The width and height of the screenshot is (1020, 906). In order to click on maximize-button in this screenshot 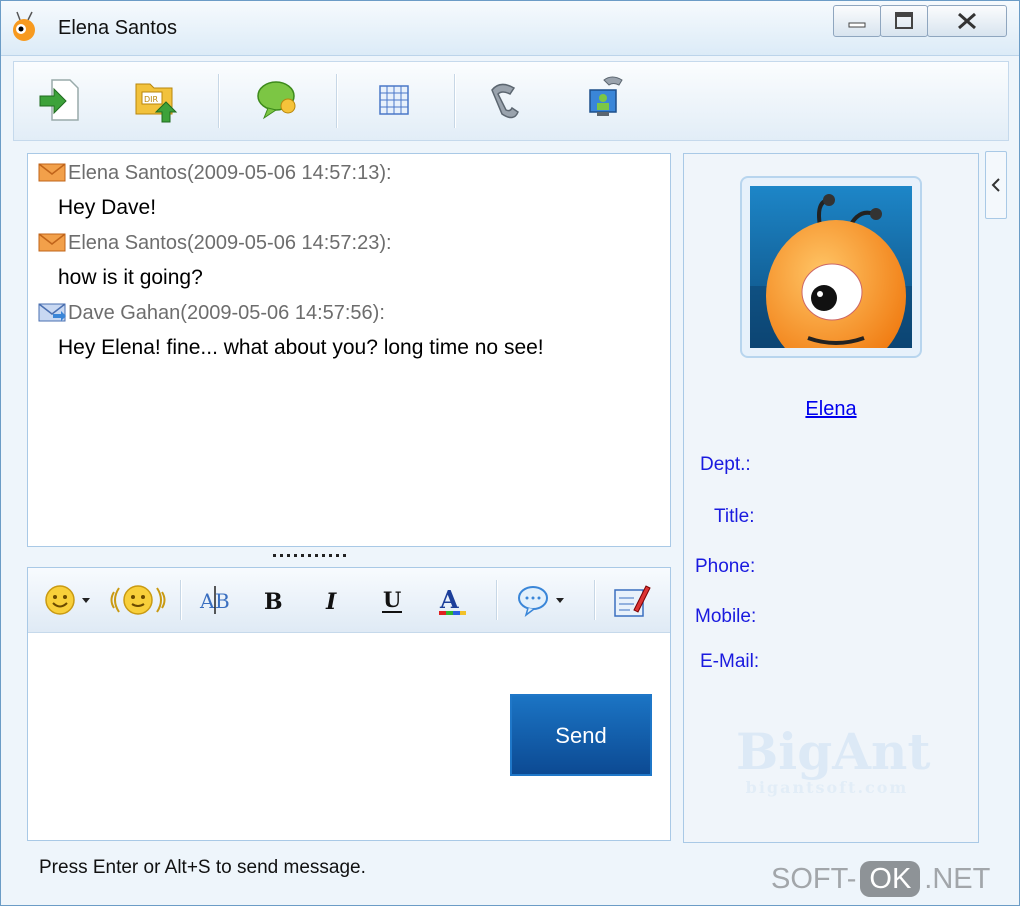, I will do `click(904, 21)`.